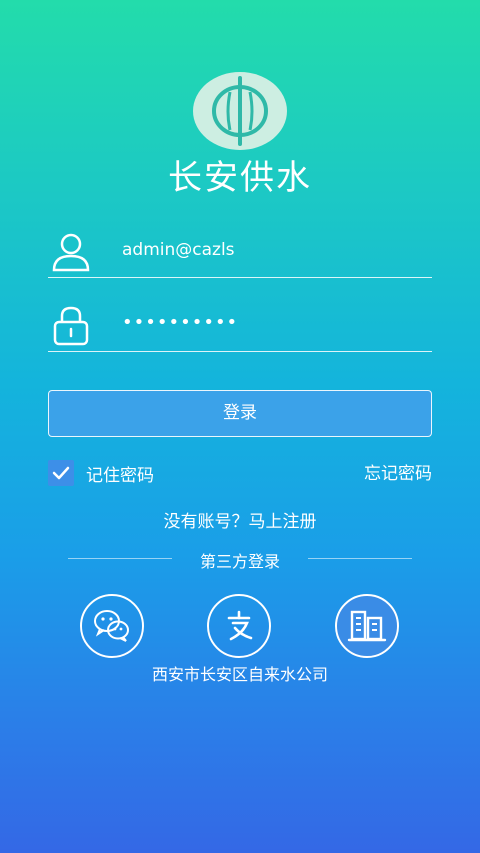 Image resolution: width=480 pixels, height=853 pixels. Describe the element at coordinates (240, 252) in the screenshot. I see `username-field: admin@cazls` at that location.